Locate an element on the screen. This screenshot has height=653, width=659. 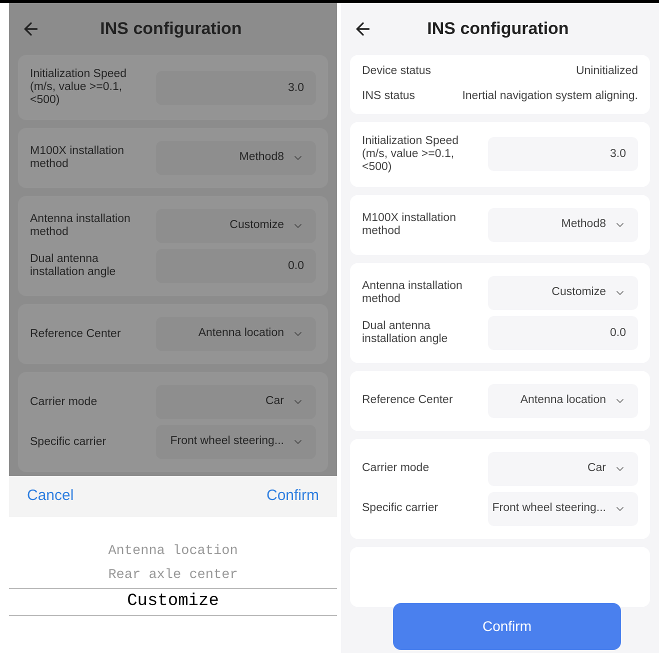
picker-option: Rear axle center is located at coordinates (173, 576).